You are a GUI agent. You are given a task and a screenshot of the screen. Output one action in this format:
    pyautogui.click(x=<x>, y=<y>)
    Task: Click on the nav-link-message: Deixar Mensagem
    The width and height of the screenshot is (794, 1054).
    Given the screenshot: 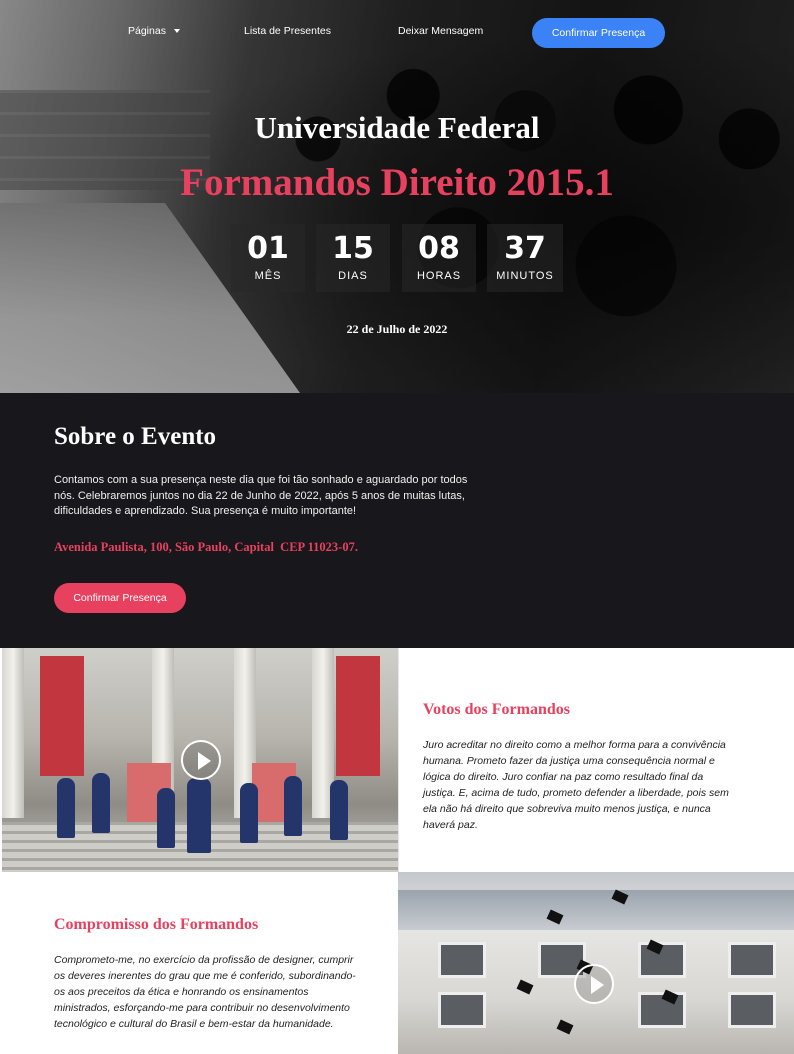 What is the action you would take?
    pyautogui.click(x=440, y=31)
    